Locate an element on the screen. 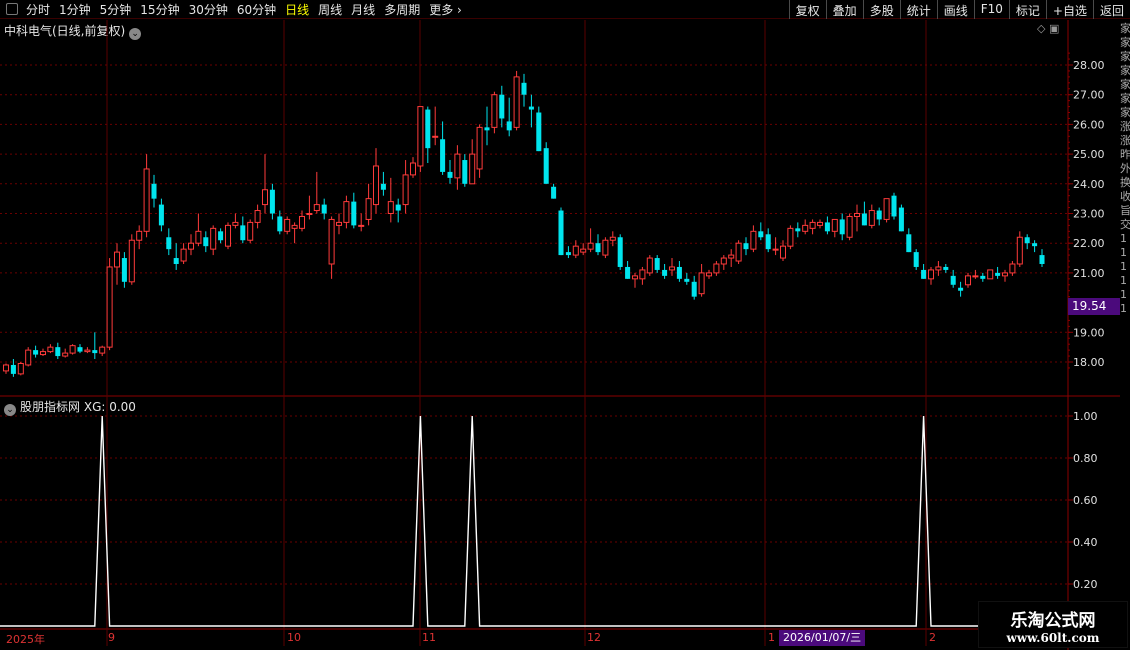 Image resolution: width=1130 pixels, height=650 pixels. side-panel-glyph: 旨 is located at coordinates (1125, 210).